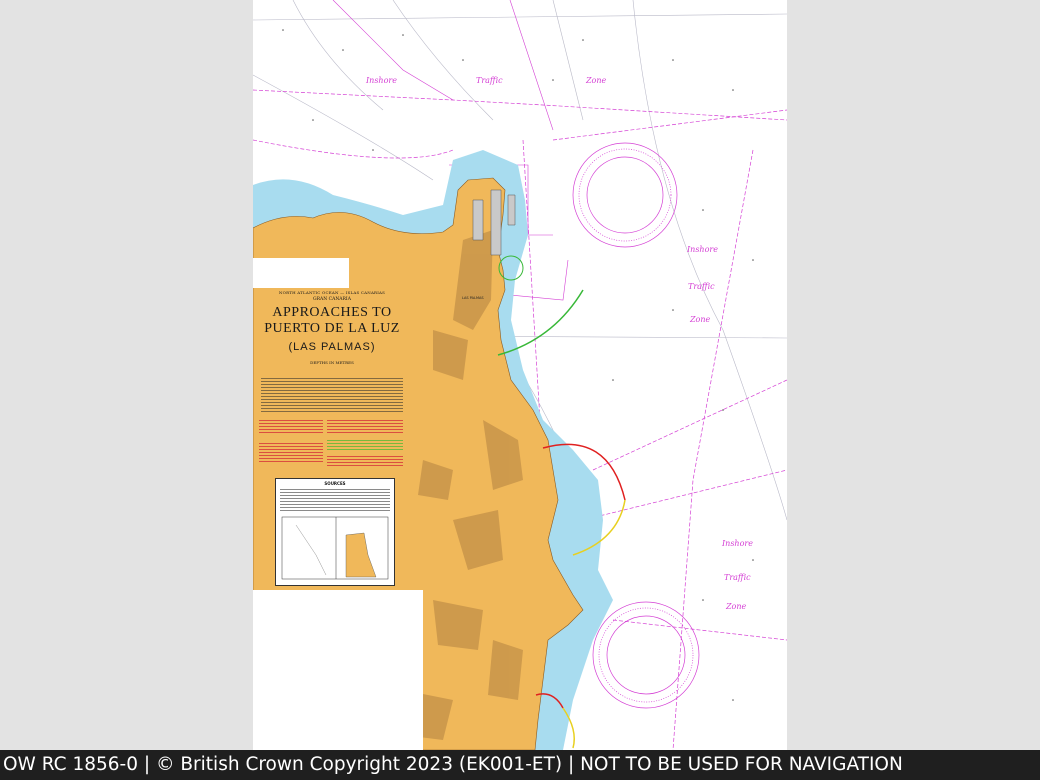  I want to click on sources-diagram: SOURCES, so click(335, 532).